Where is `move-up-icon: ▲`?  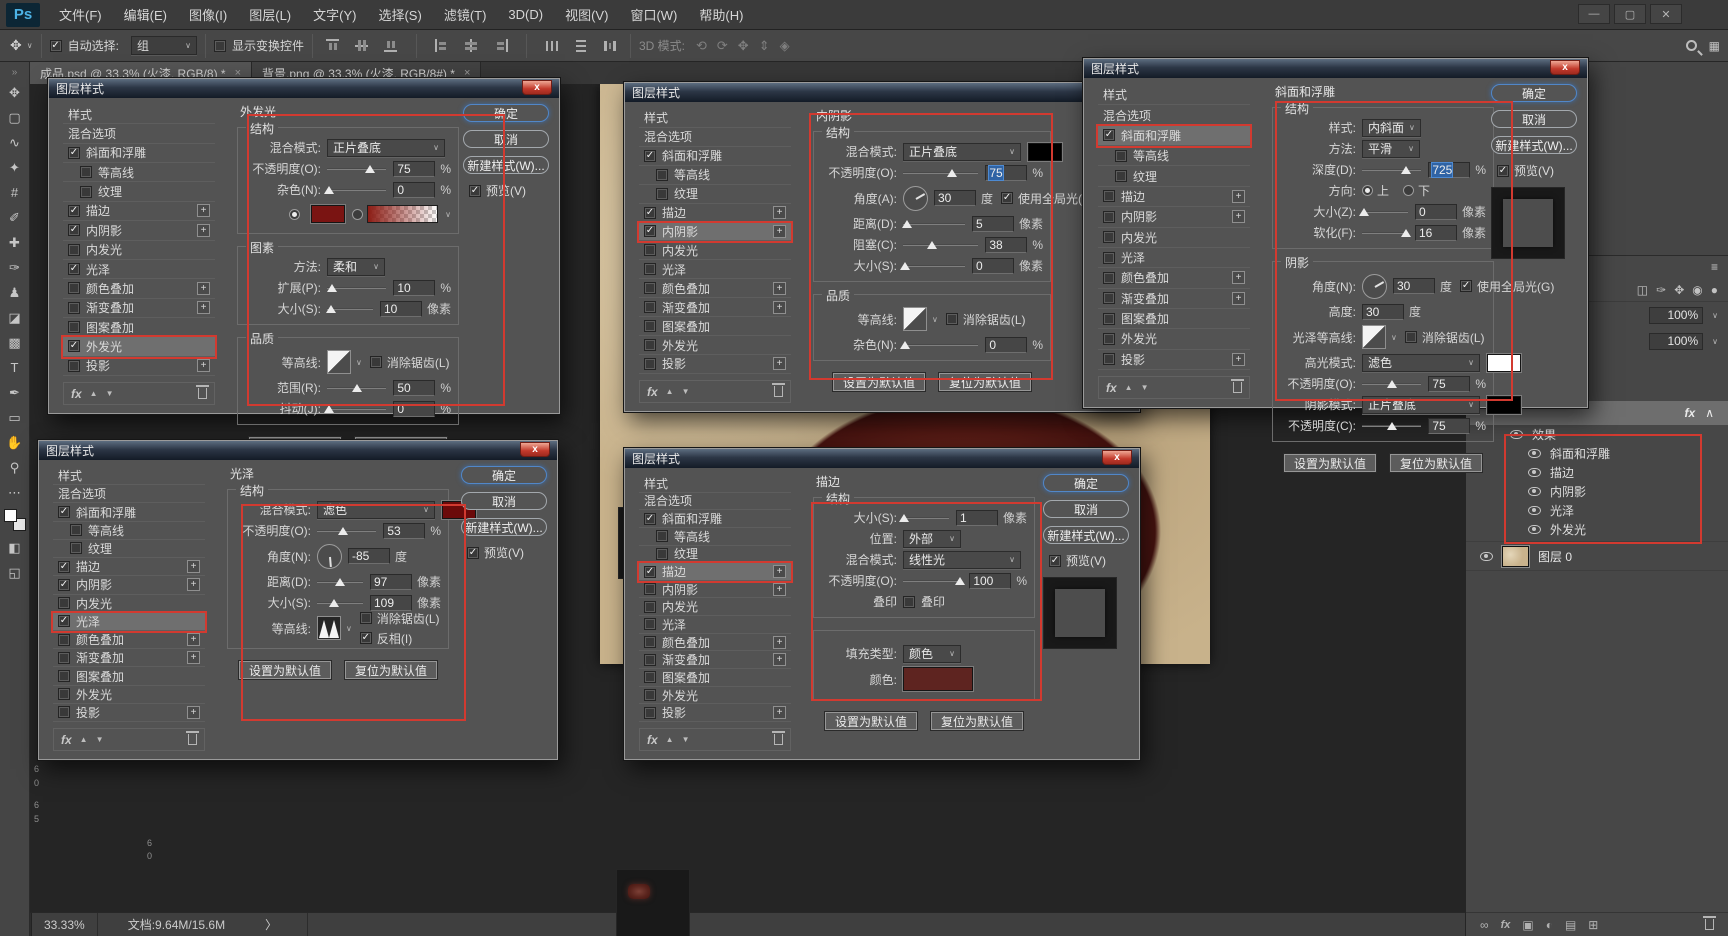 move-up-icon: ▲ is located at coordinates (670, 391).